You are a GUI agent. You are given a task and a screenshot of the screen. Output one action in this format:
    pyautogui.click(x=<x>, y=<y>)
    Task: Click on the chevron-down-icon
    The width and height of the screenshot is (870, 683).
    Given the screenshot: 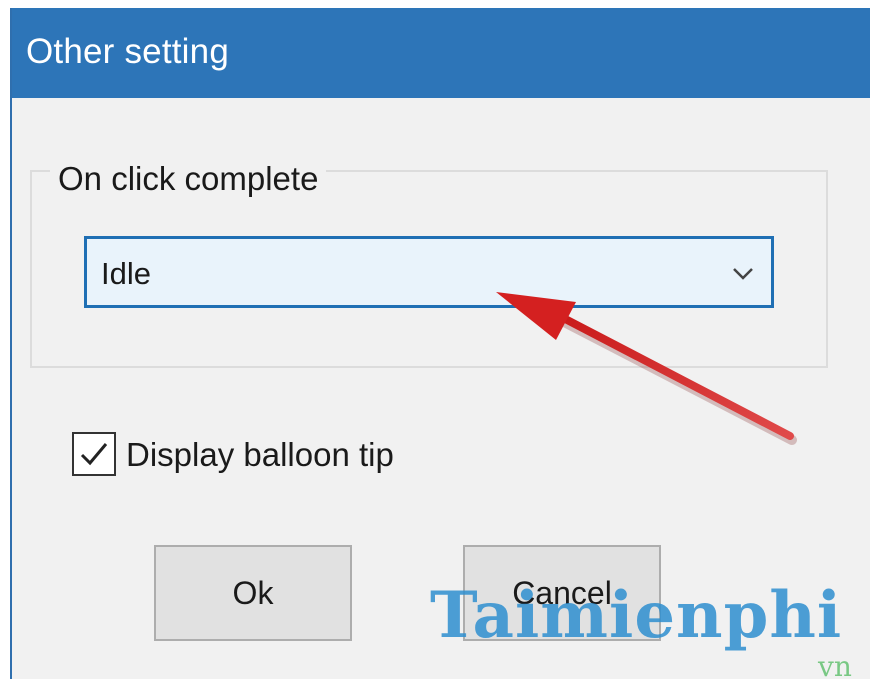 What is the action you would take?
    pyautogui.click(x=743, y=273)
    